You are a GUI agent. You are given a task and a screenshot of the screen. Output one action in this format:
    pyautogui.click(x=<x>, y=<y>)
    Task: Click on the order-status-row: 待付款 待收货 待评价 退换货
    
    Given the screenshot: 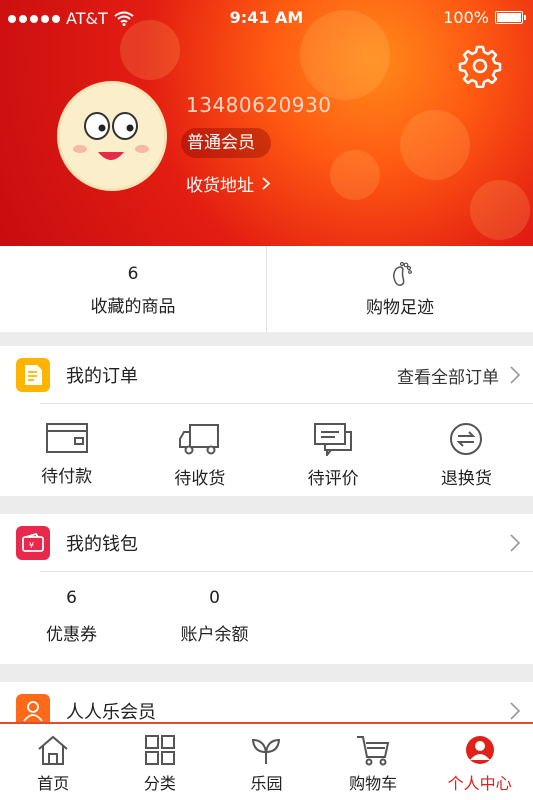 What is the action you would take?
    pyautogui.click(x=266, y=450)
    